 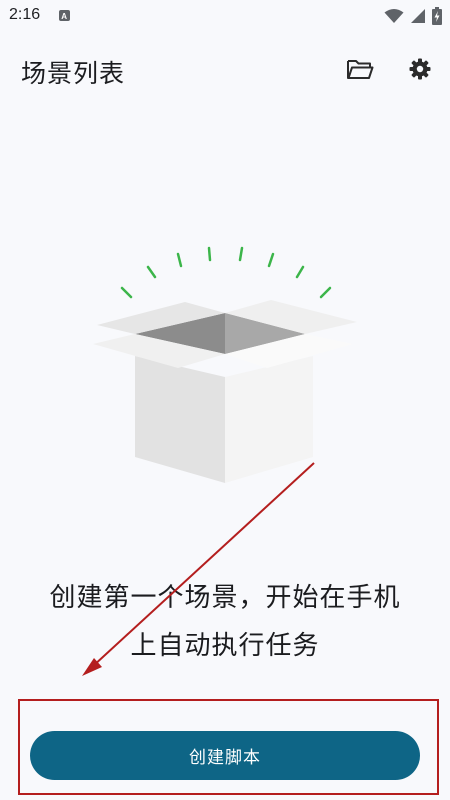 What do you see at coordinates (225, 622) in the screenshot?
I see `empty-state-message: 创建第一个场景，开始在手机 上自动执行任务` at bounding box center [225, 622].